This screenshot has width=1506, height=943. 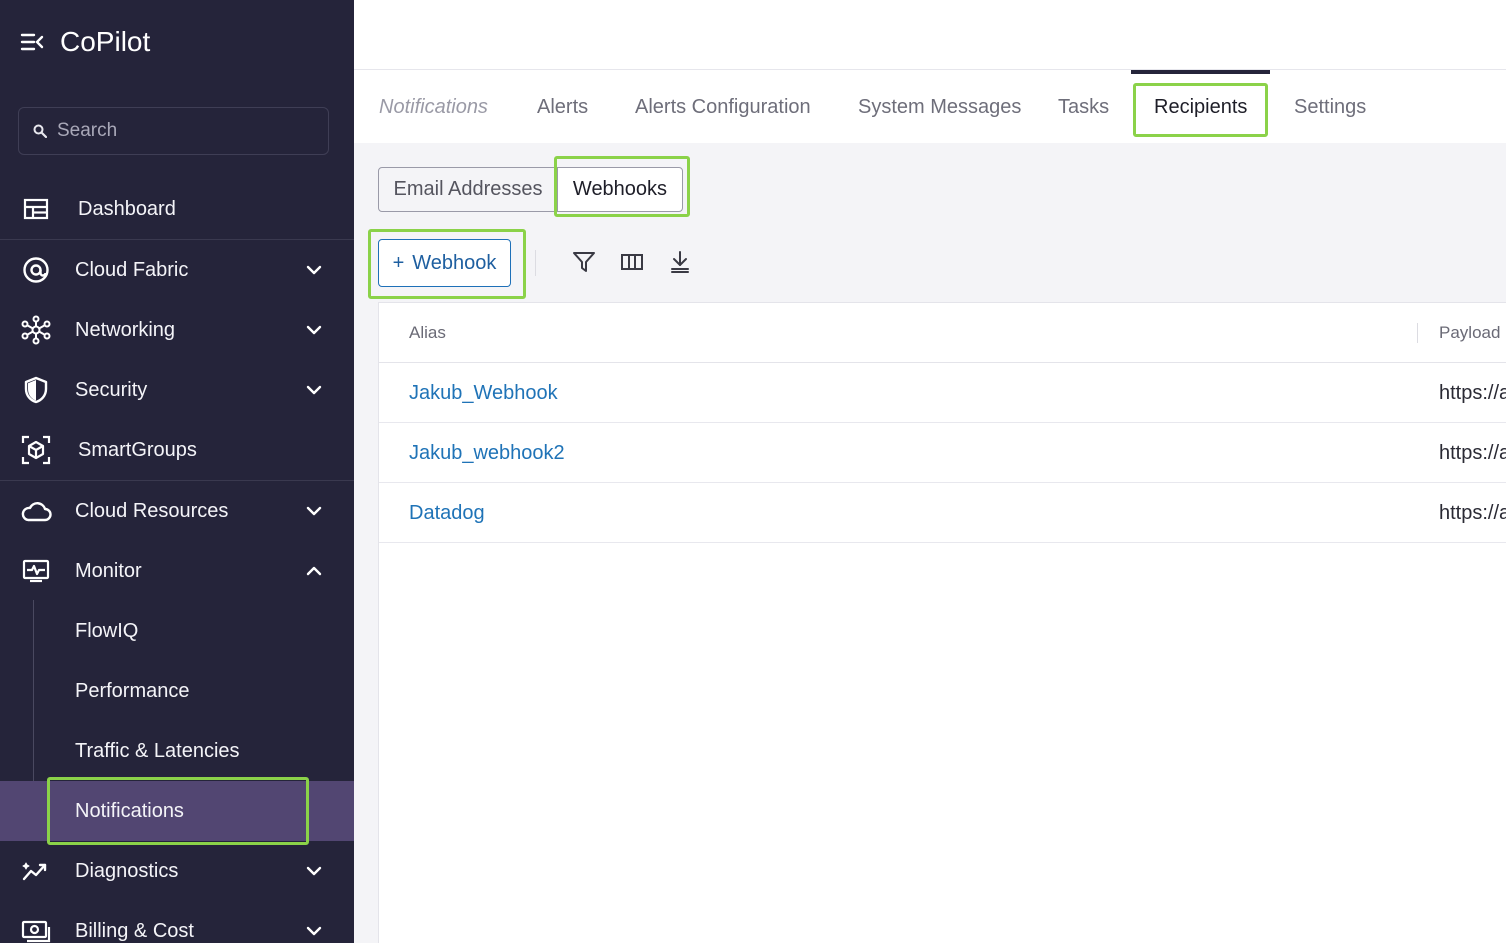 I want to click on sidebar-item-label: Cloud Resources, so click(x=152, y=510).